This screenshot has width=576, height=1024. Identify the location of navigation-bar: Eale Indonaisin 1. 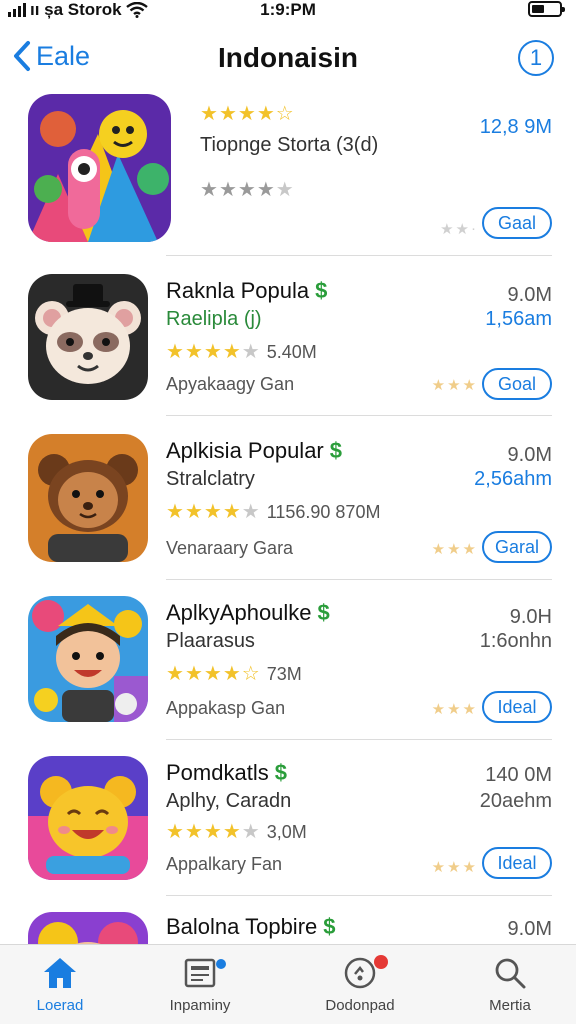
(288, 58).